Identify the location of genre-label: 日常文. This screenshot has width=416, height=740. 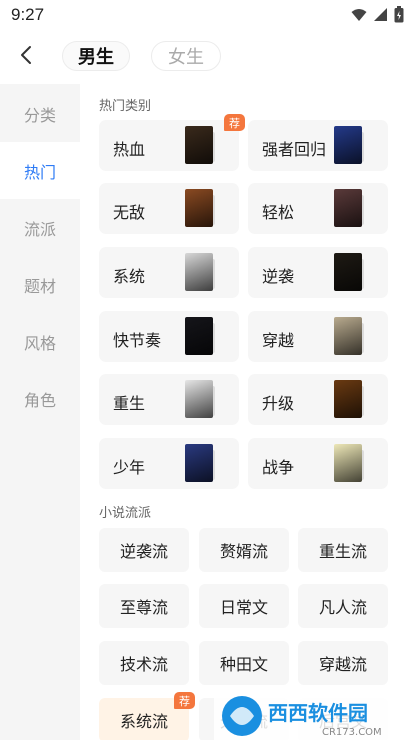
(243, 608).